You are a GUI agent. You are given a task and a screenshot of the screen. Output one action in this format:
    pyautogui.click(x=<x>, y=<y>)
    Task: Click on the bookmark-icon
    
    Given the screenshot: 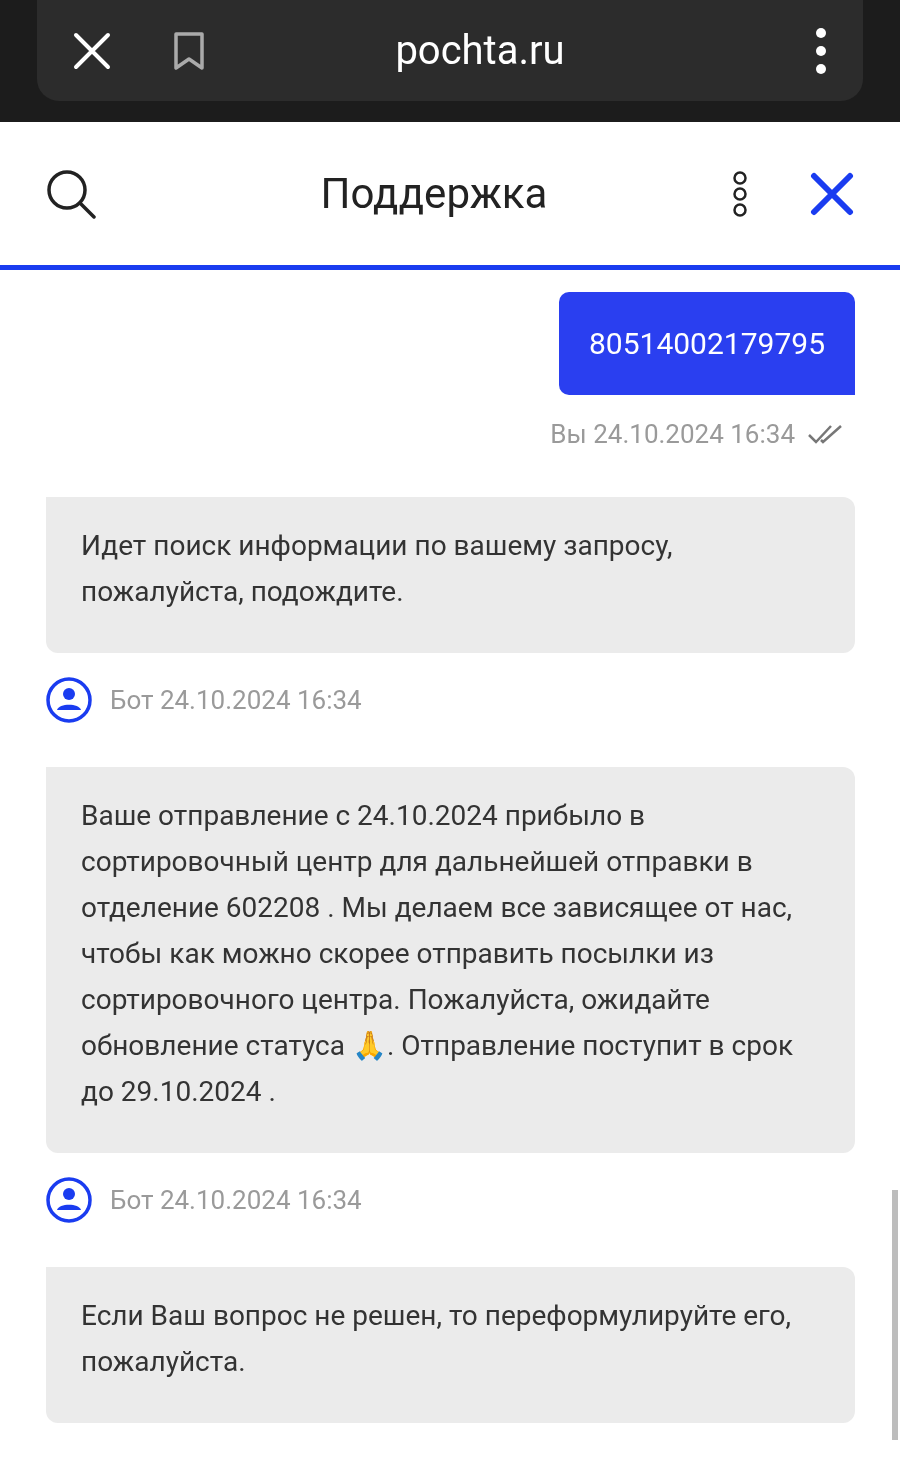 What is the action you would take?
    pyautogui.click(x=189, y=50)
    